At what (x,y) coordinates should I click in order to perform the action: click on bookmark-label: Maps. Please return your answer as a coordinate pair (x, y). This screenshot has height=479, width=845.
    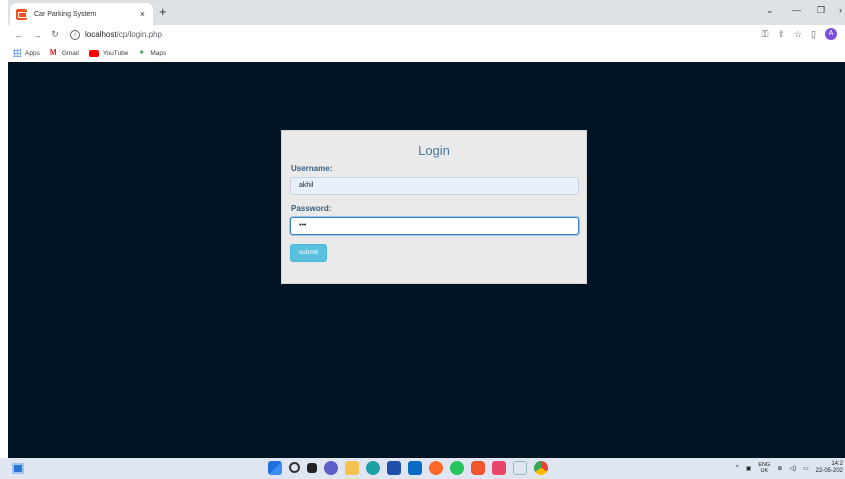
    Looking at the image, I should click on (158, 53).